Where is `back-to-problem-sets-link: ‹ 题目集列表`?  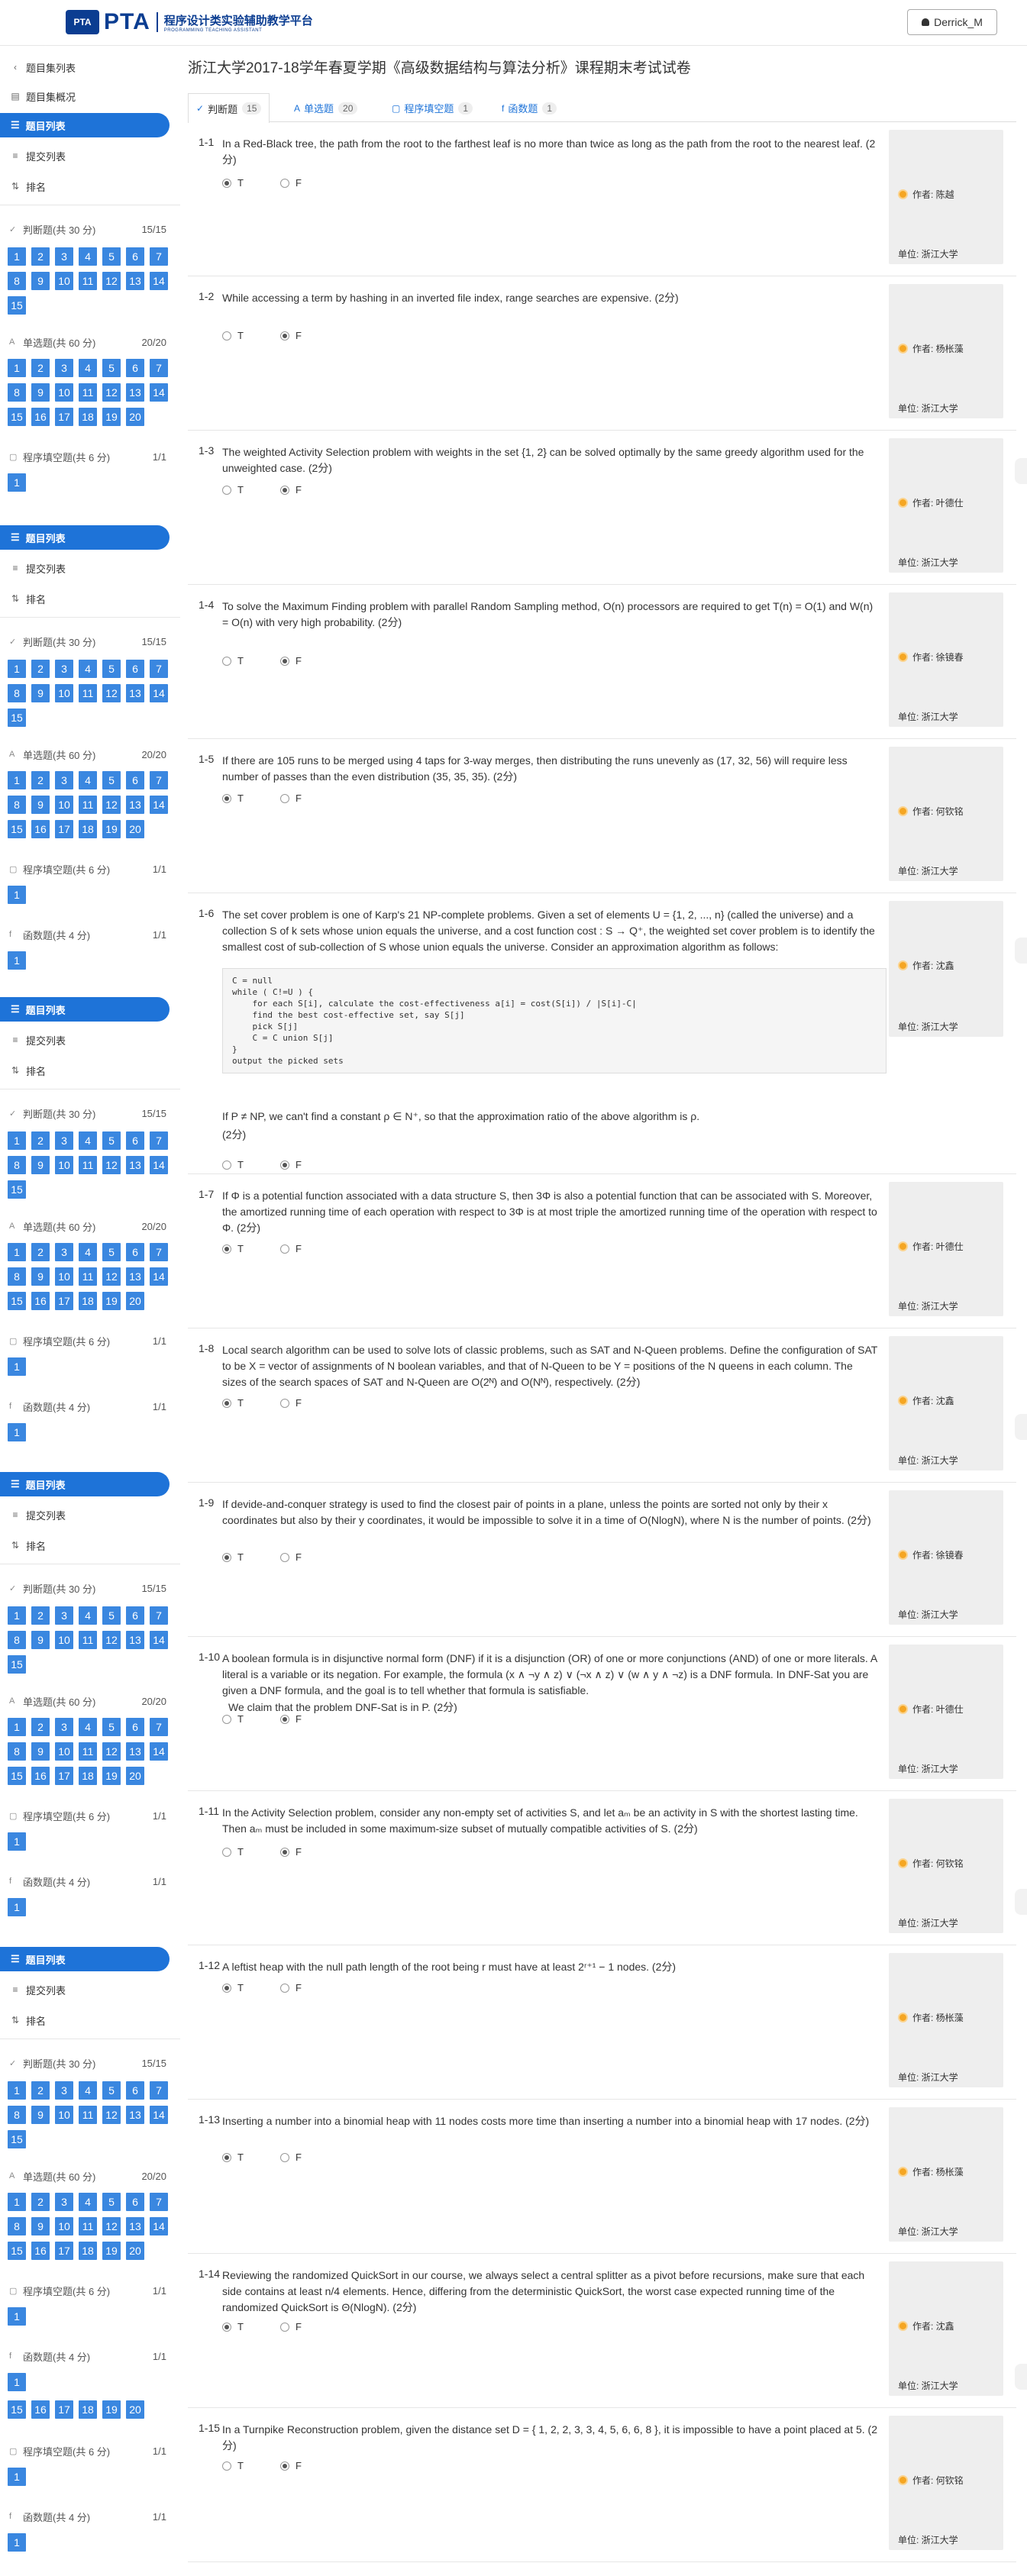 back-to-problem-sets-link: ‹ 题目集列表 is located at coordinates (43, 67).